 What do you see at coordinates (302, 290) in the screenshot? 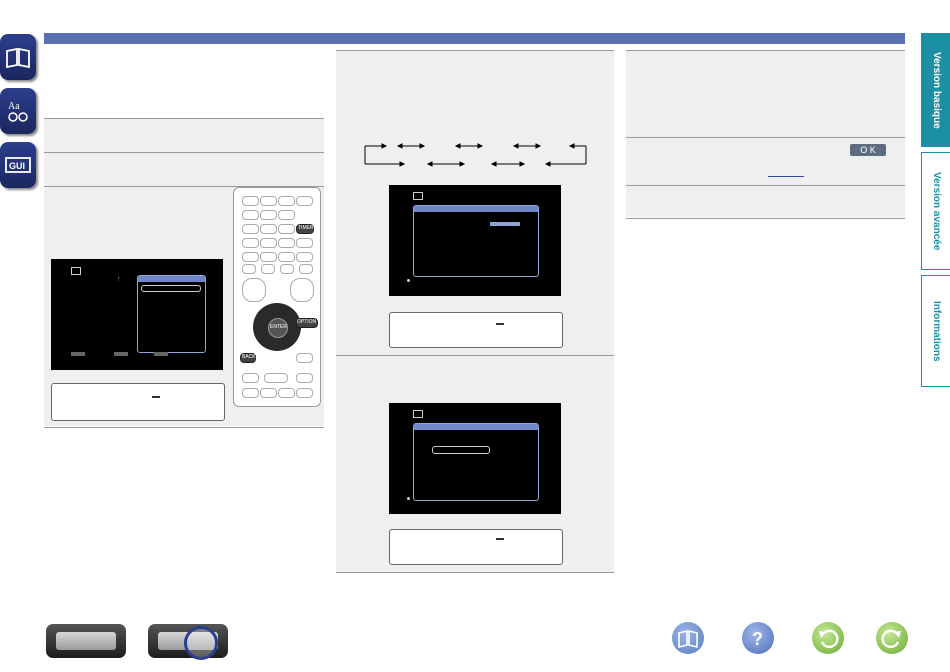
I see `channel-rocker` at bounding box center [302, 290].